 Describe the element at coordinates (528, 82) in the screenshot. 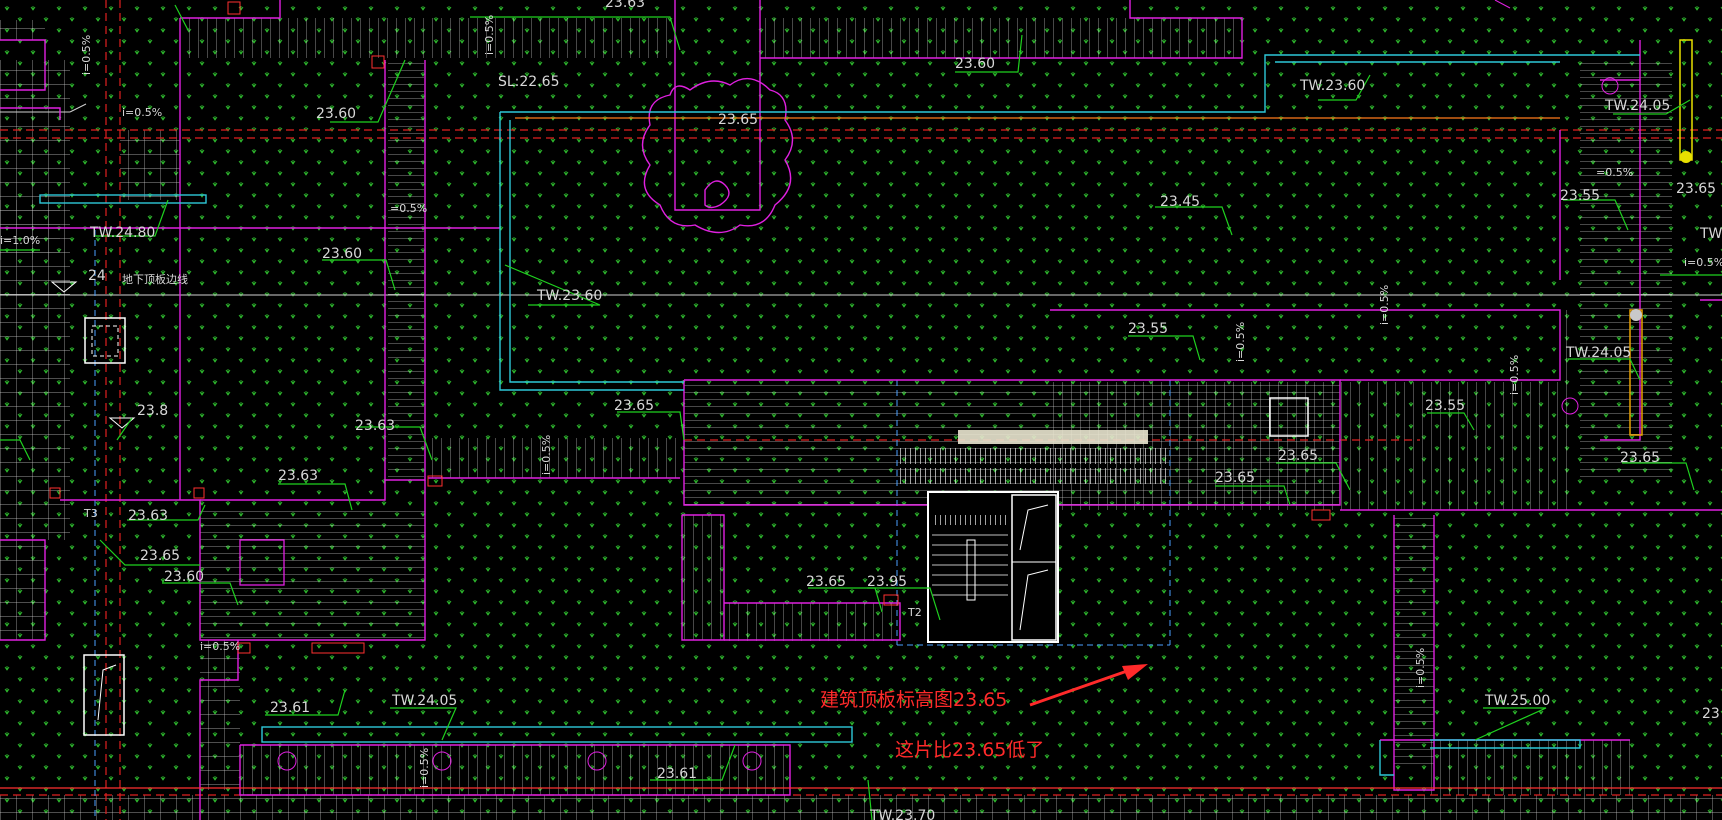

I see `elevation-label: SL:22.65` at that location.